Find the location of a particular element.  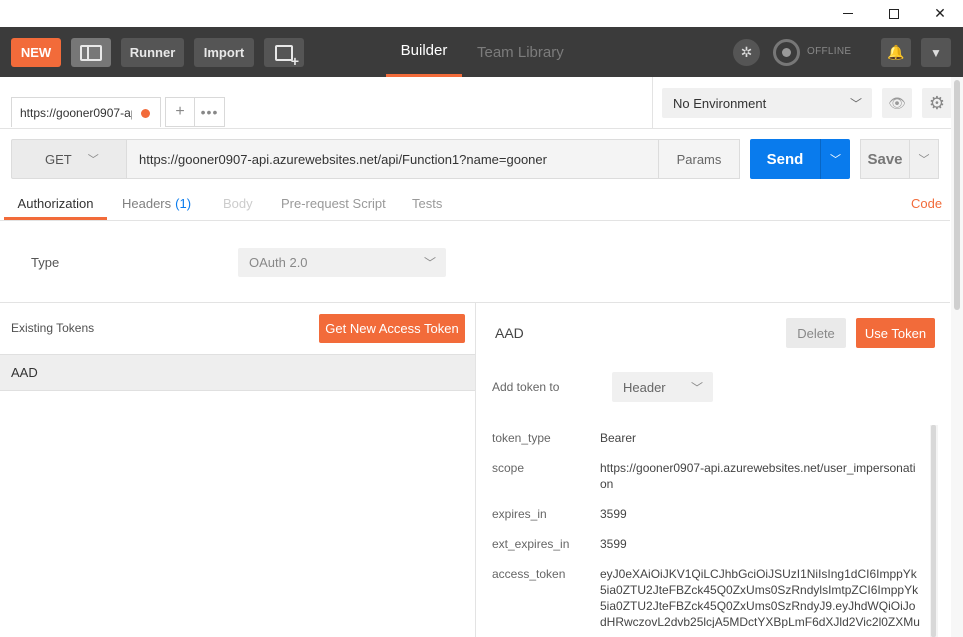

code-link: Code is located at coordinates (926, 205).